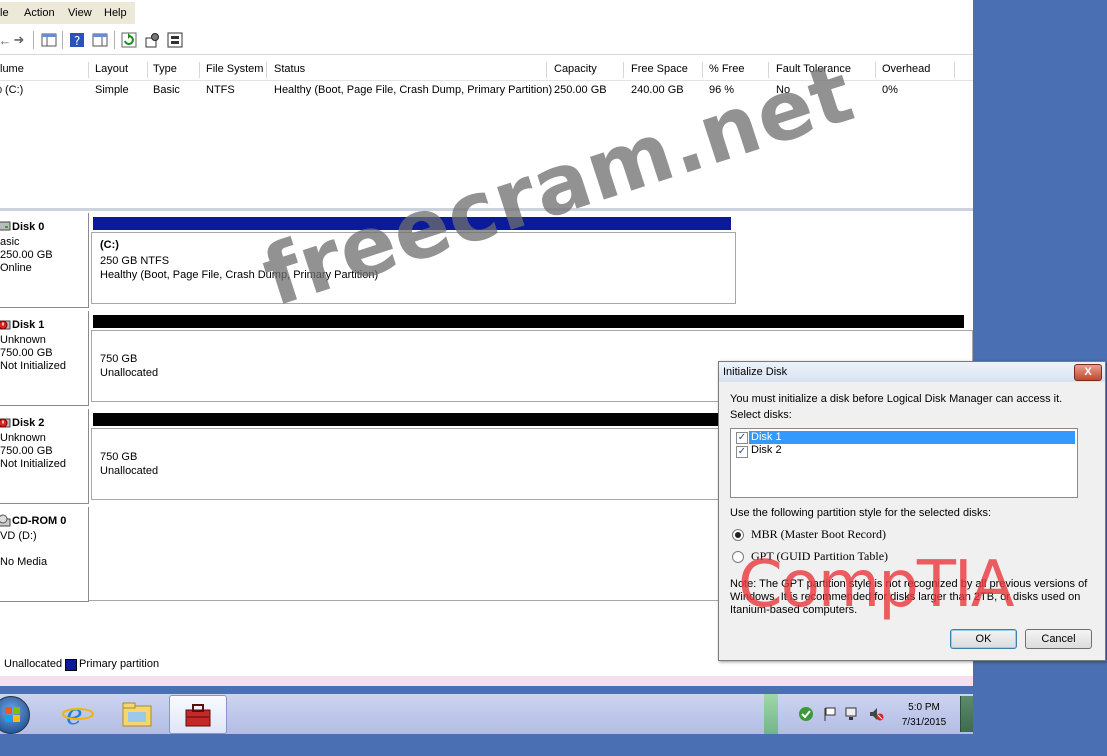 The image size is (1107, 756). Describe the element at coordinates (5, 423) in the screenshot. I see `disk-error-icon` at that location.